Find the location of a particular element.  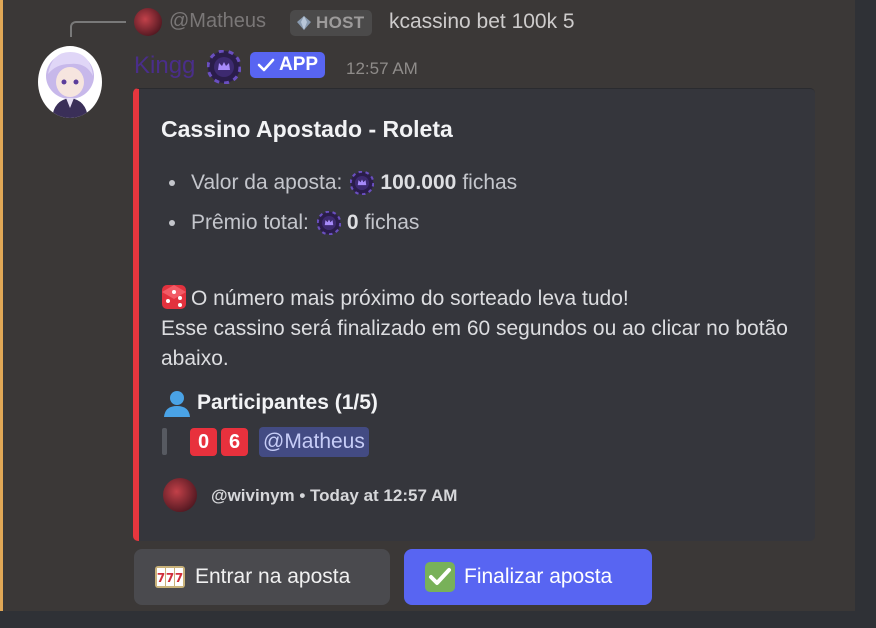

host-tag-label: HOST is located at coordinates (340, 22).